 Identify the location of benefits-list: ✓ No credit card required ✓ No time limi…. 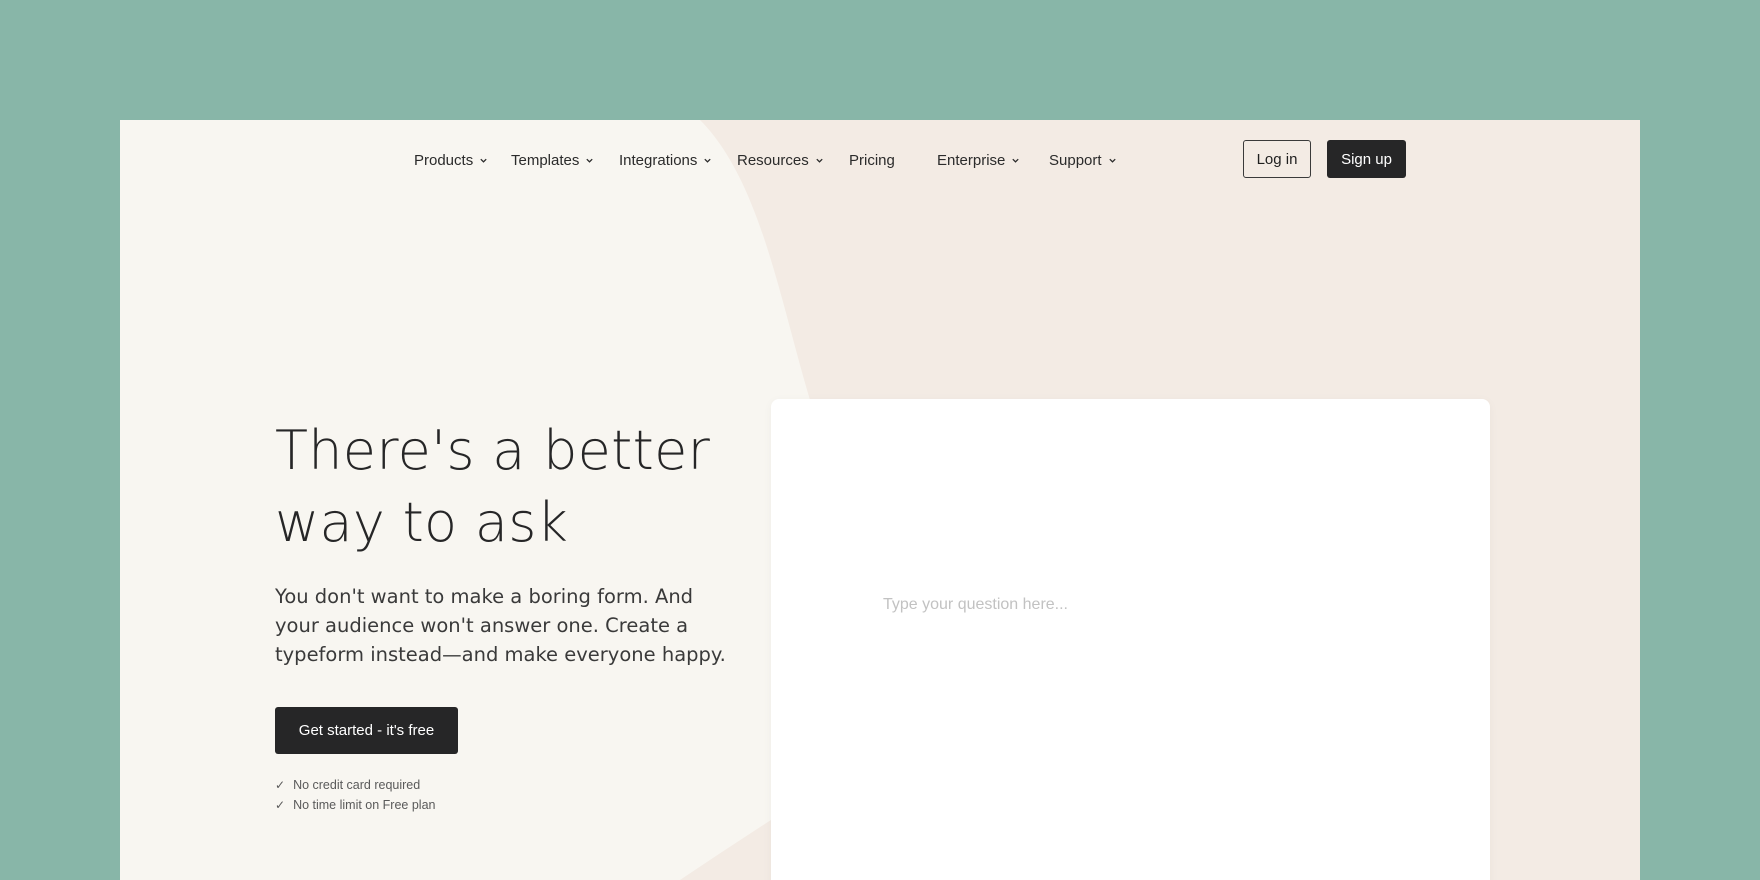
(355, 795).